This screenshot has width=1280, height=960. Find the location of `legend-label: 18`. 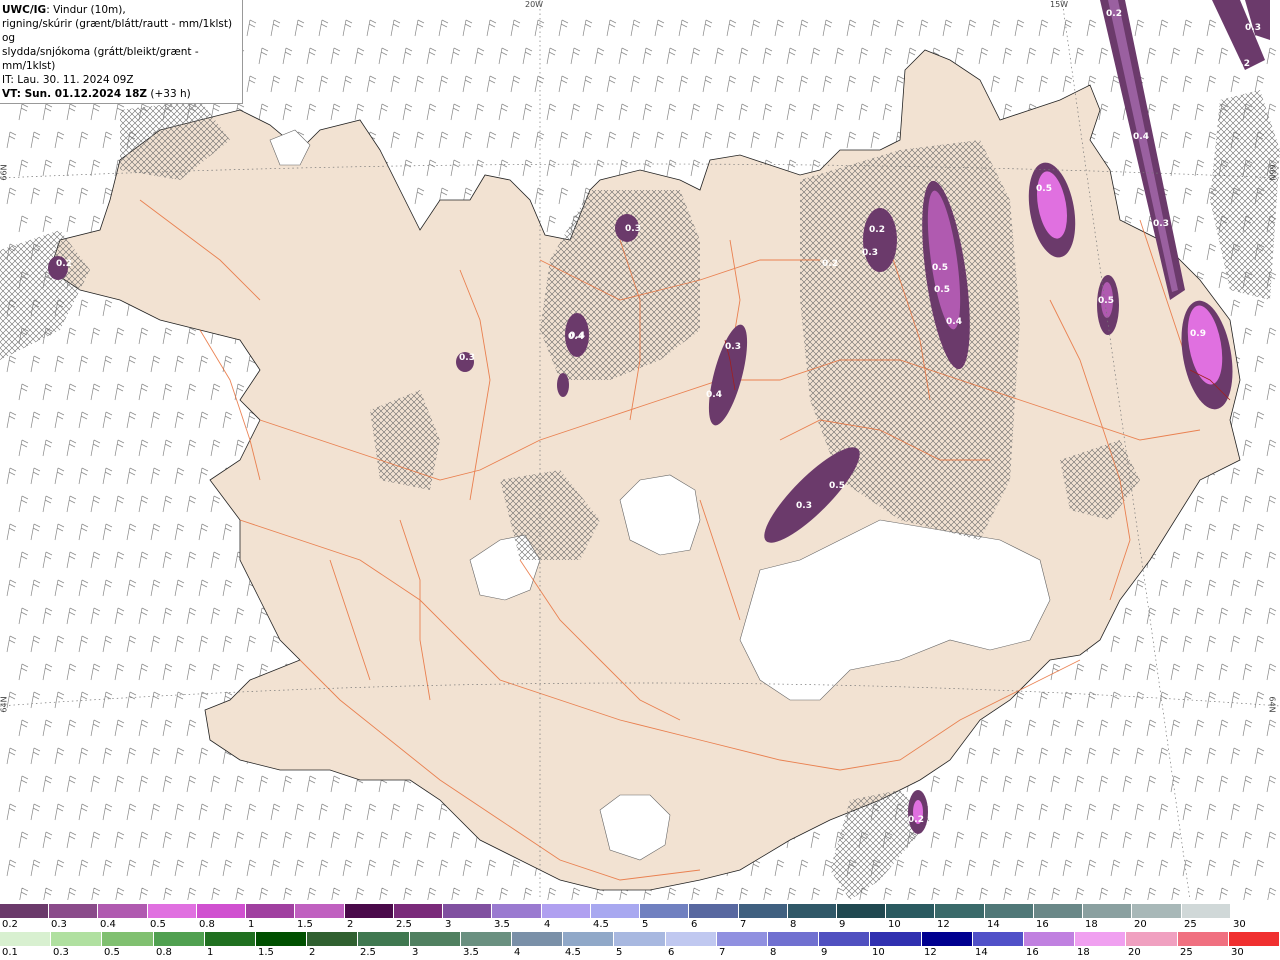

legend-label: 18 is located at coordinates (1091, 924).